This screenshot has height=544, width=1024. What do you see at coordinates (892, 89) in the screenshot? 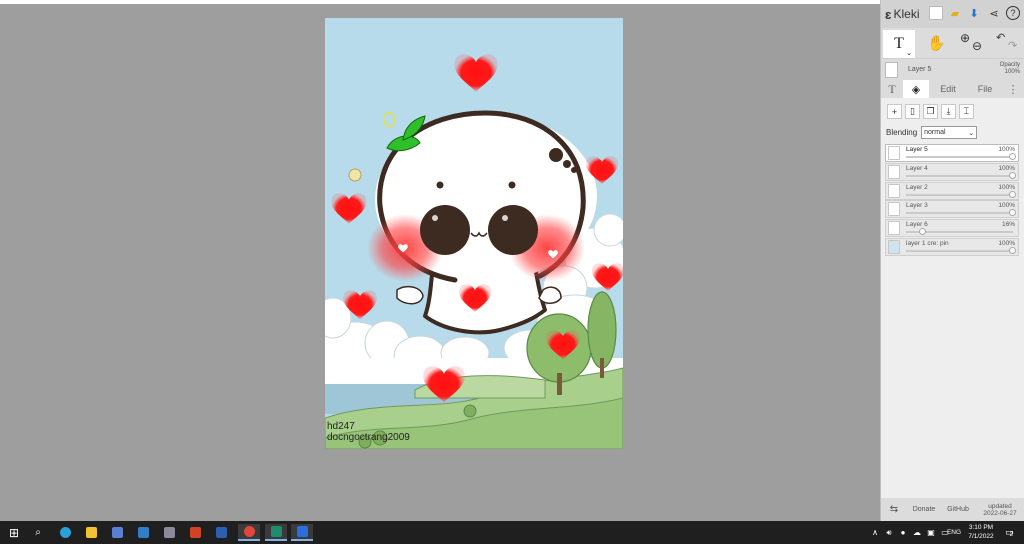
I see `tab-text: T` at bounding box center [892, 89].